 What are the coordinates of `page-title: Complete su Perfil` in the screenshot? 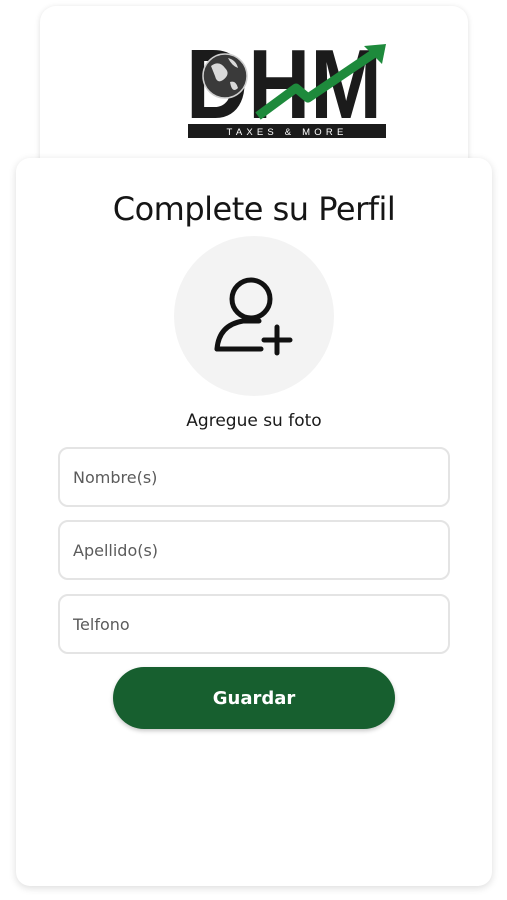 It's located at (254, 209).